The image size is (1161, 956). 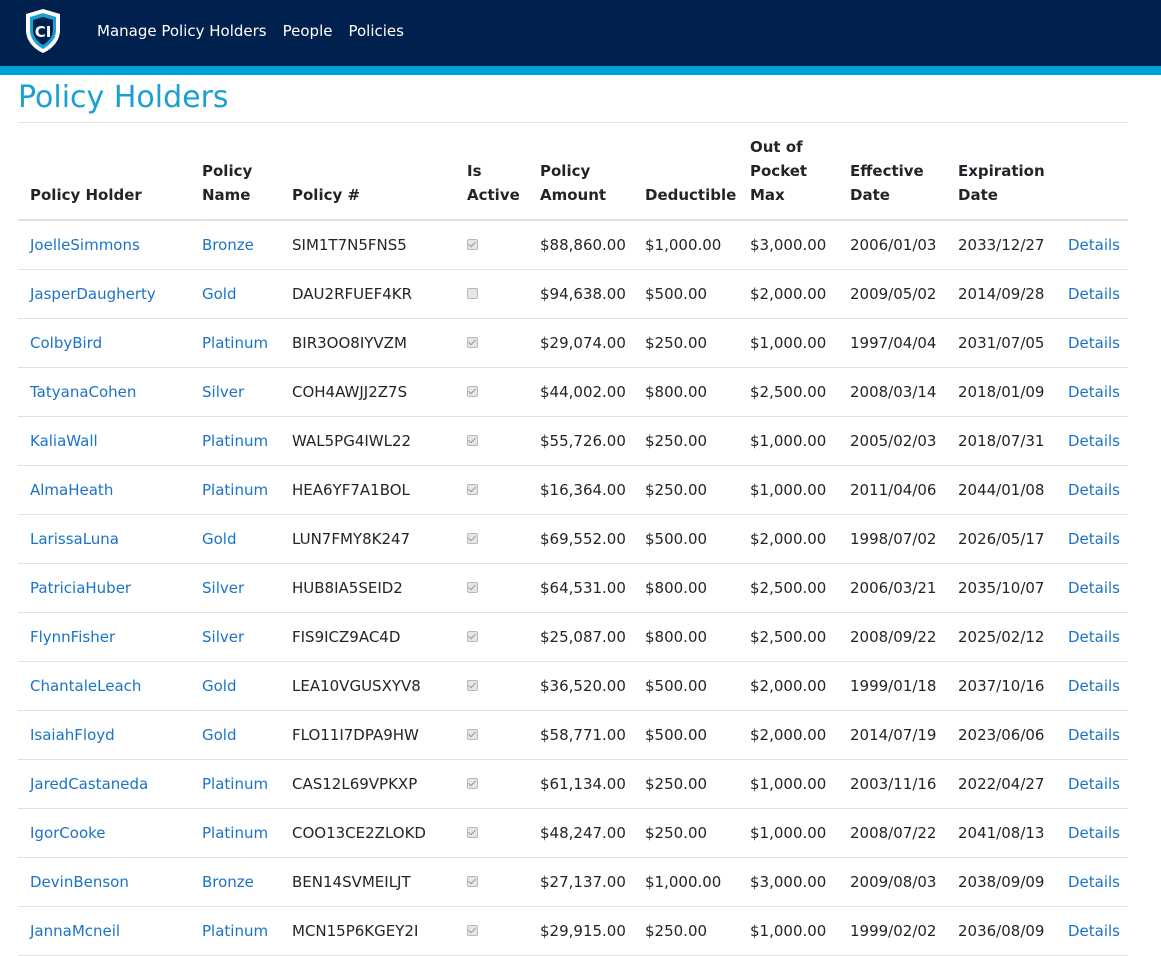 I want to click on policy-holder-link: JaredCastaneda, so click(x=89, y=784).